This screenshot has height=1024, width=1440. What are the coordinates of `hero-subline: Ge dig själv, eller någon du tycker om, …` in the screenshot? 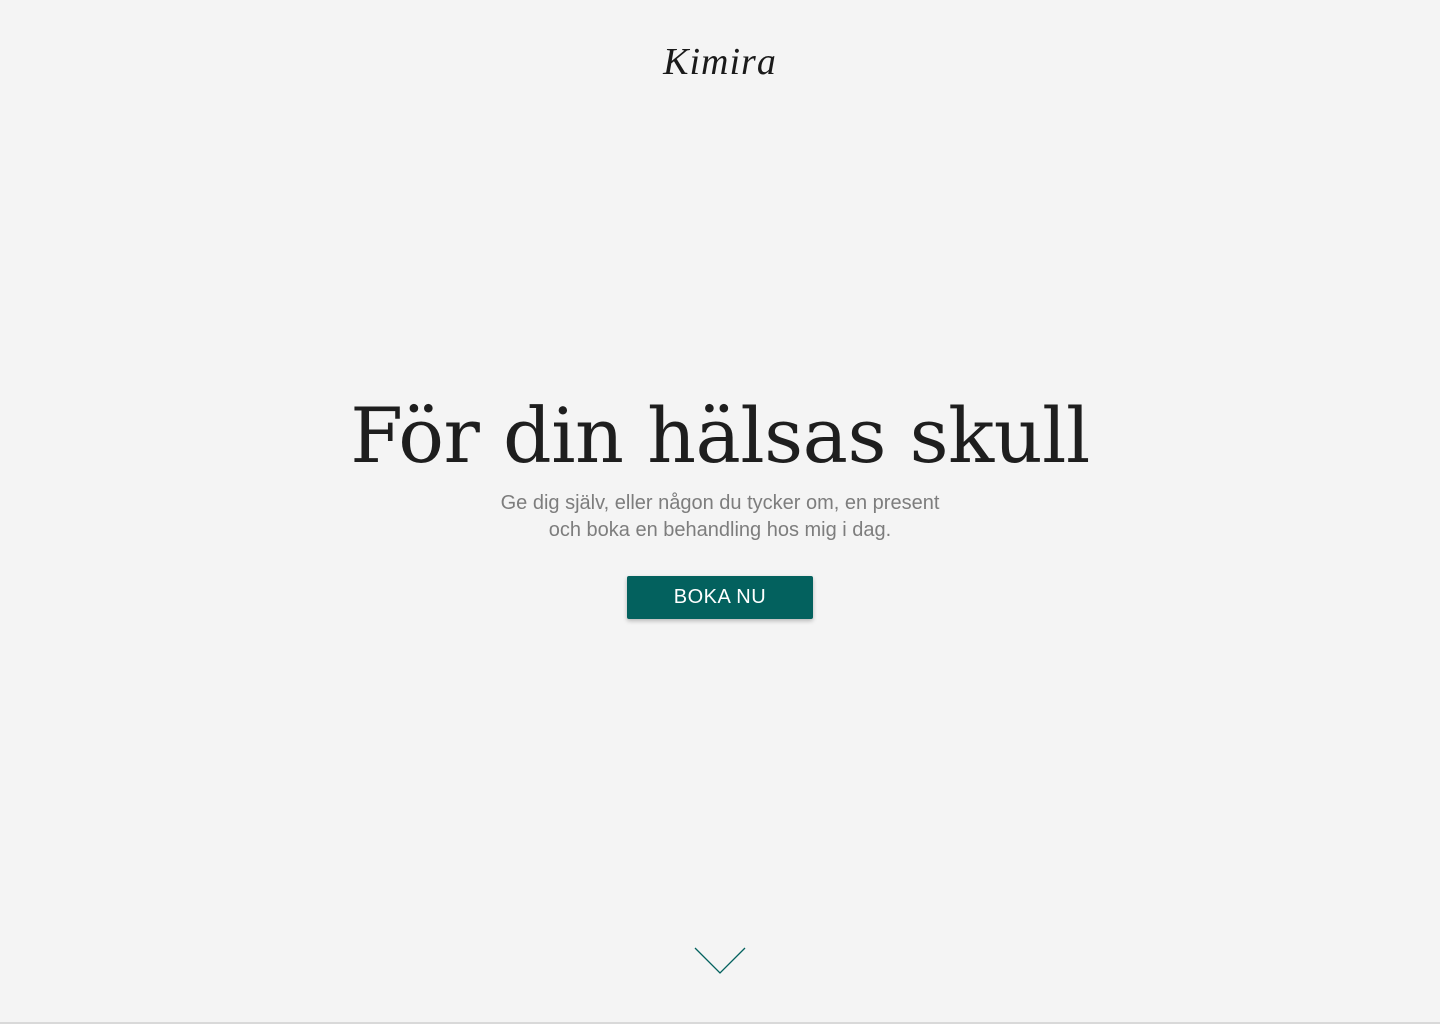 It's located at (720, 517).